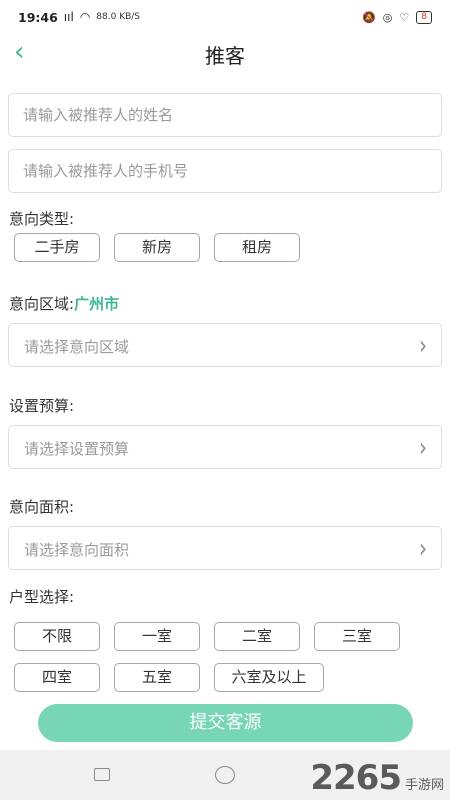 Image resolution: width=450 pixels, height=800 pixels. I want to click on status-right: 🔕 ◎ ♡ 8, so click(397, 17).